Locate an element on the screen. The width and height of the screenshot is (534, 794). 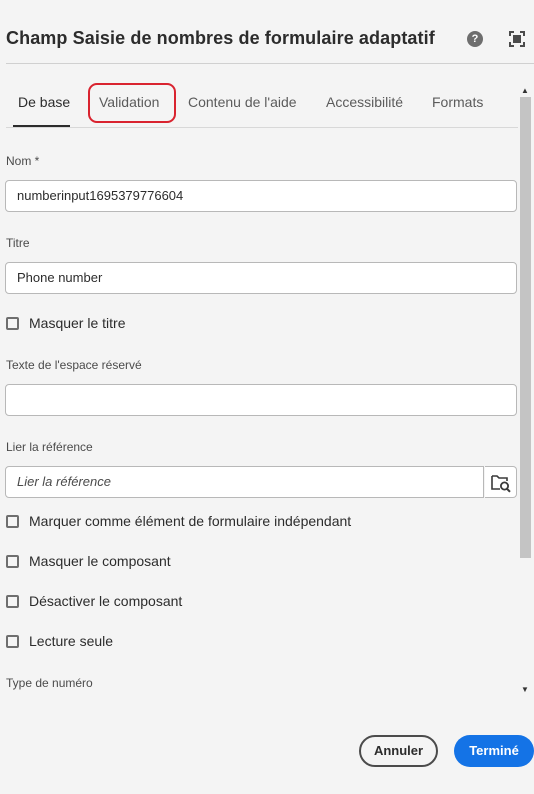
bind-reference-label: Lier la référence is located at coordinates (49, 447).